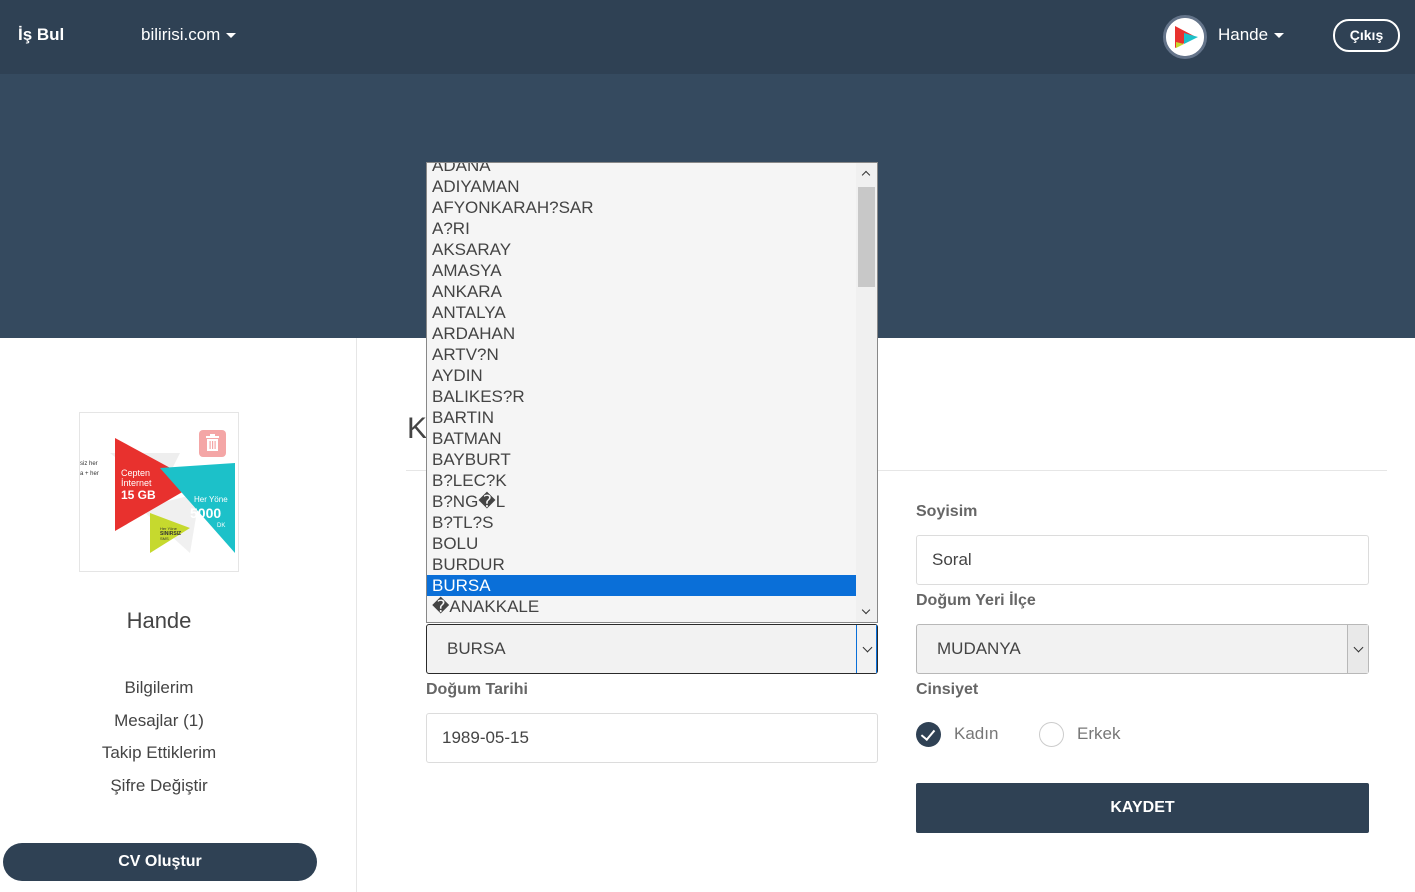  Describe the element at coordinates (159, 753) in the screenshot. I see `sidebar-item-takip-ettiklerim: Takip Ettiklerim` at that location.